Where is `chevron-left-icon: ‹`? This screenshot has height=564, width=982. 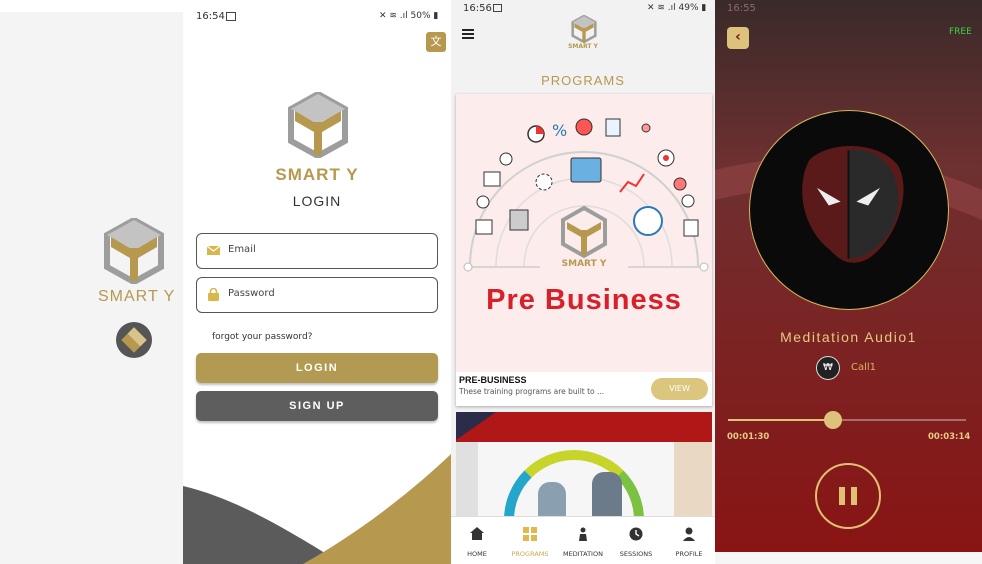
chevron-left-icon: ‹ is located at coordinates (738, 37).